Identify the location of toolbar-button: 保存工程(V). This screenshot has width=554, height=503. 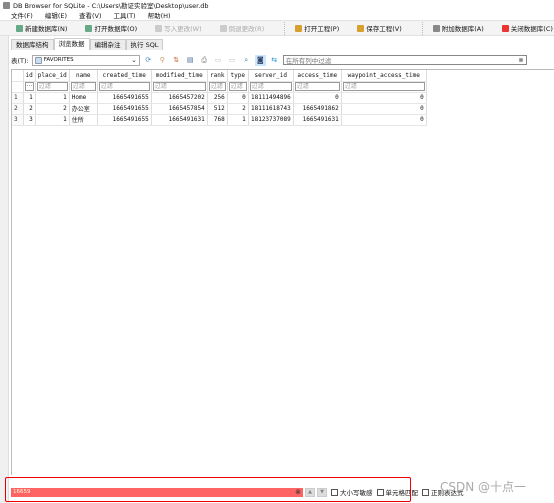
(379, 28).